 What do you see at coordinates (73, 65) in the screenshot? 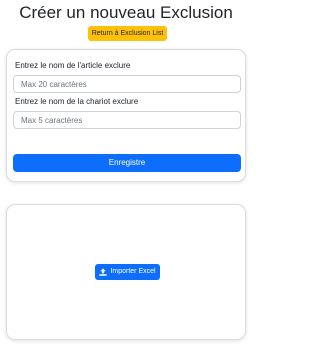
I see `article-label: Entrez le nom de l'article exclure` at bounding box center [73, 65].